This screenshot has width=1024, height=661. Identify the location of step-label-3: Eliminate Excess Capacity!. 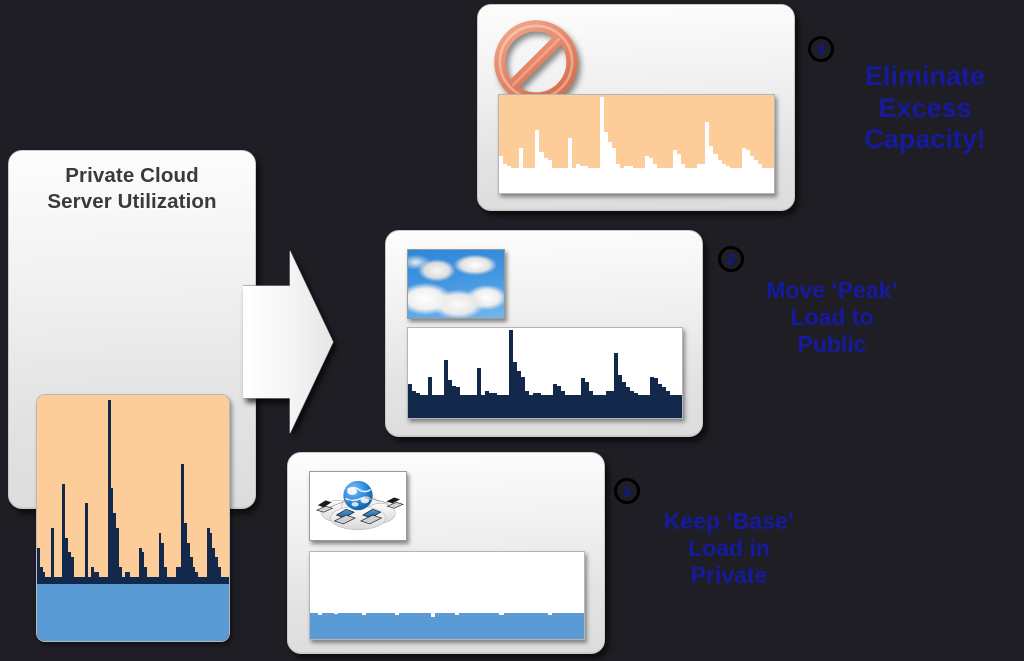
(925, 108).